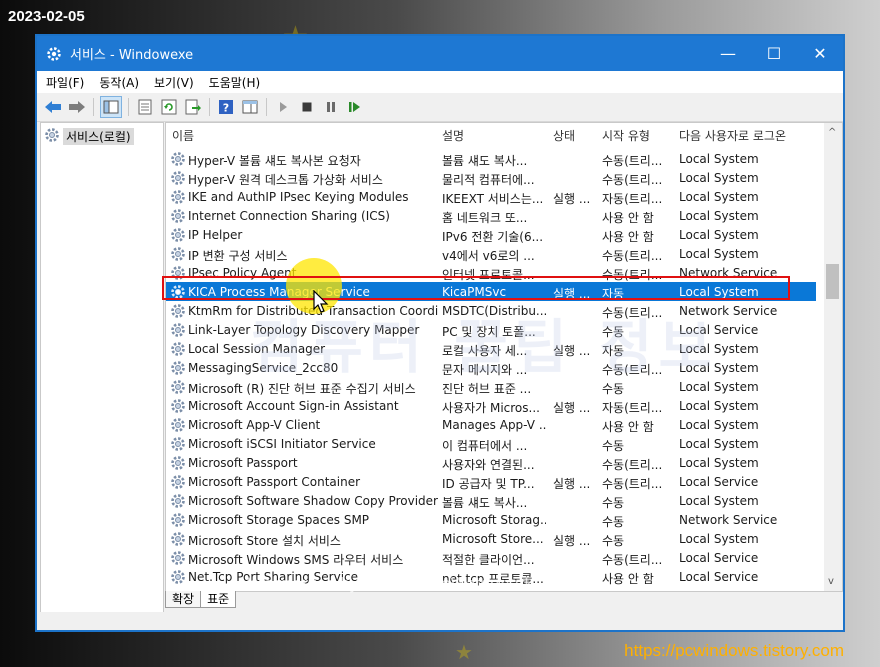 The image size is (880, 667). I want to click on export-list-icon, so click(193, 107).